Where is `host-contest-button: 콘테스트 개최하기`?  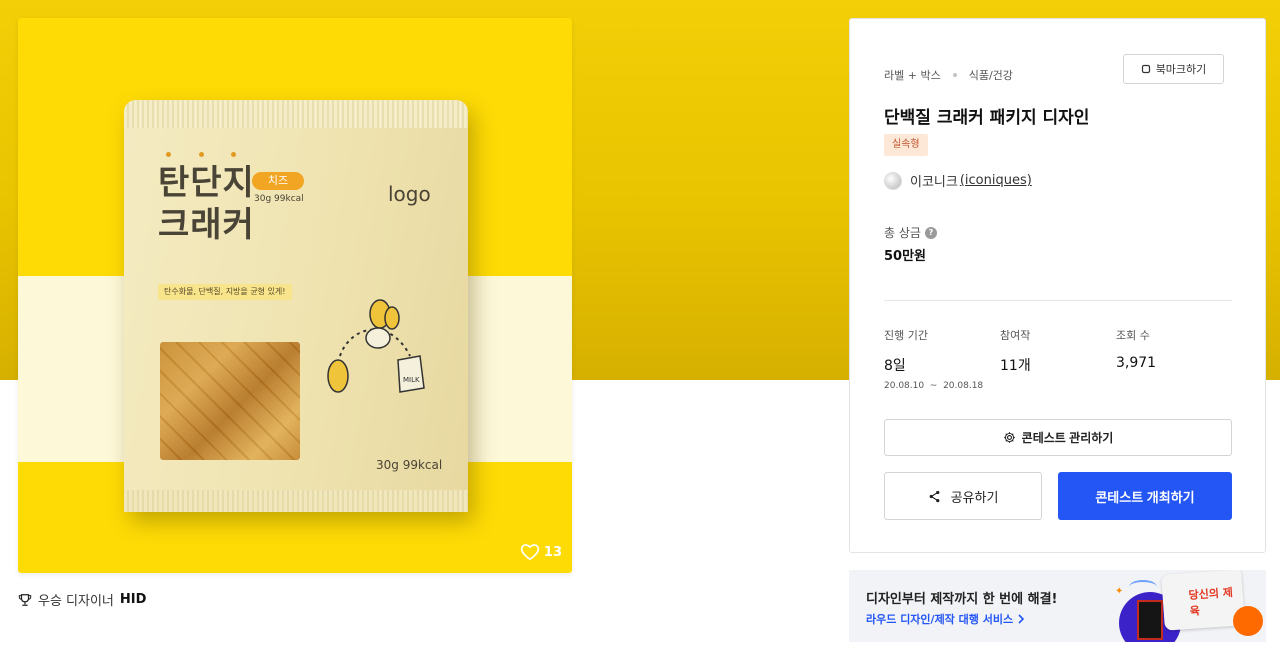 host-contest-button: 콘테스트 개최하기 is located at coordinates (1145, 496).